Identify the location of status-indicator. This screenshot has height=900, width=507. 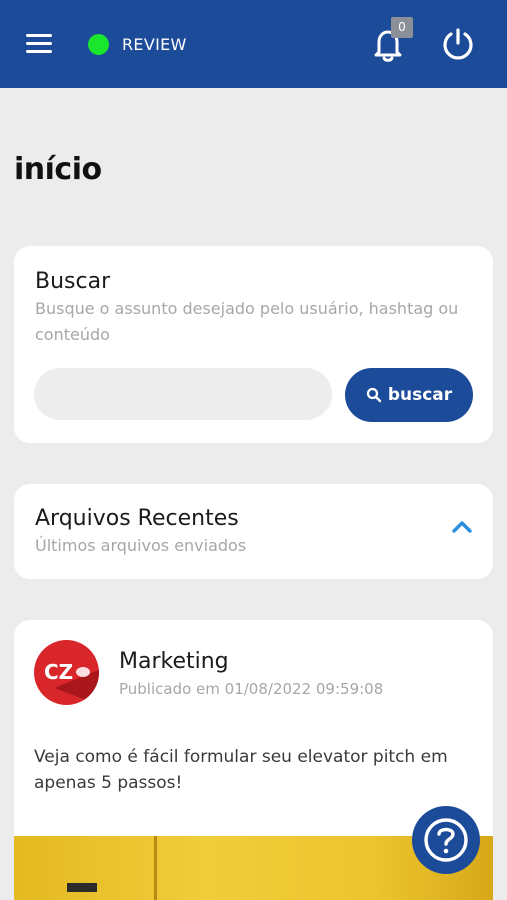
(98, 44).